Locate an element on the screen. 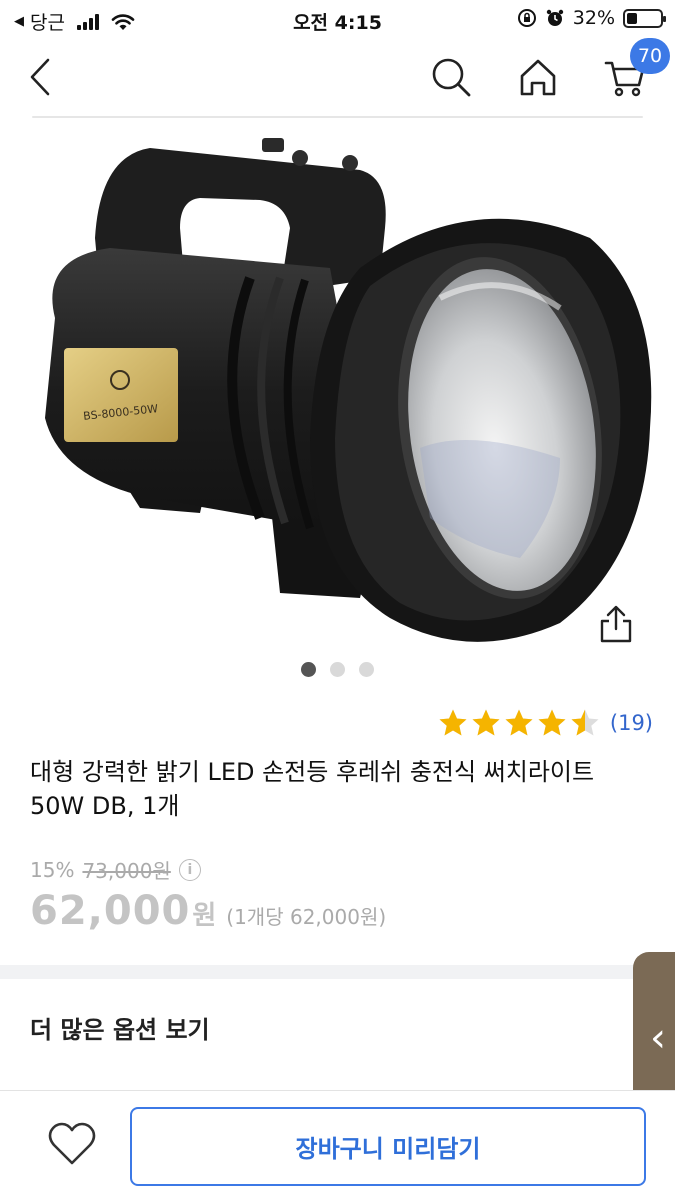 The width and height of the screenshot is (675, 1200). unit-price: (1개당 62,000원) is located at coordinates (306, 917).